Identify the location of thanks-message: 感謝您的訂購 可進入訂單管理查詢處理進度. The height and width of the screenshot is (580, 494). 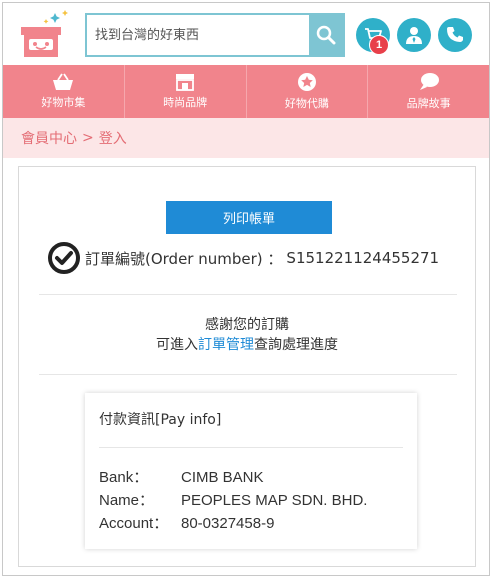
(247, 335).